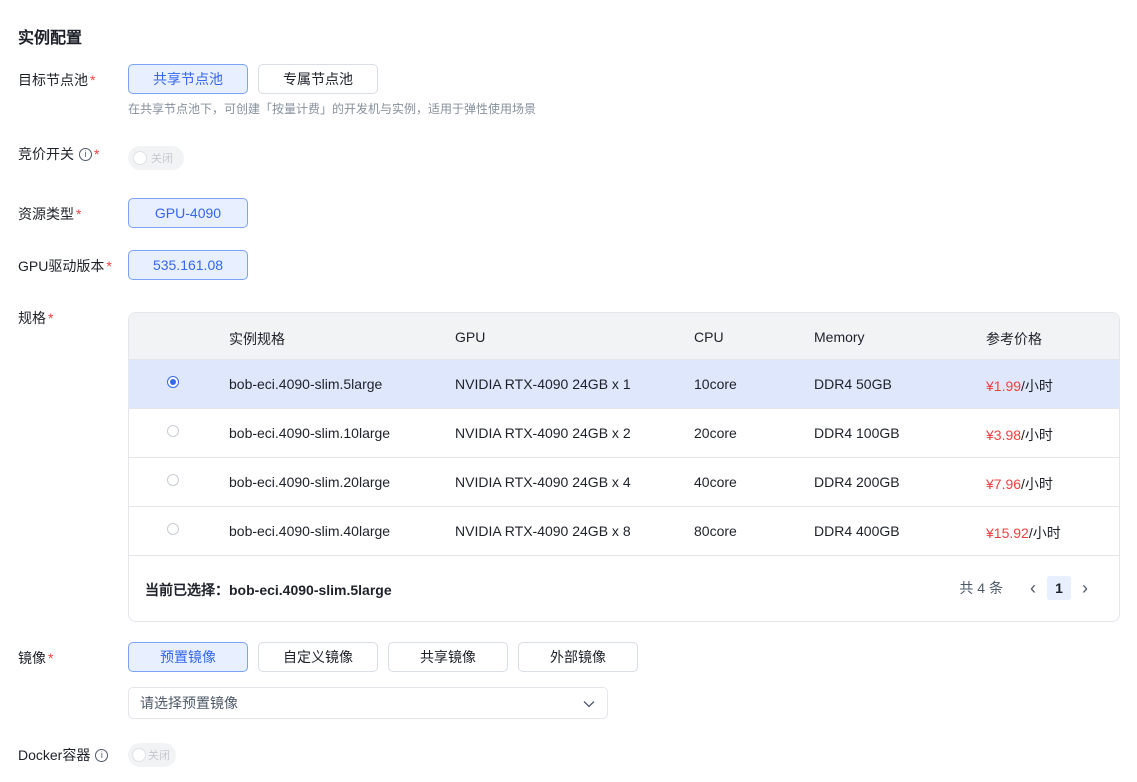  I want to click on image-tab-shared: 共享镜像, so click(448, 657).